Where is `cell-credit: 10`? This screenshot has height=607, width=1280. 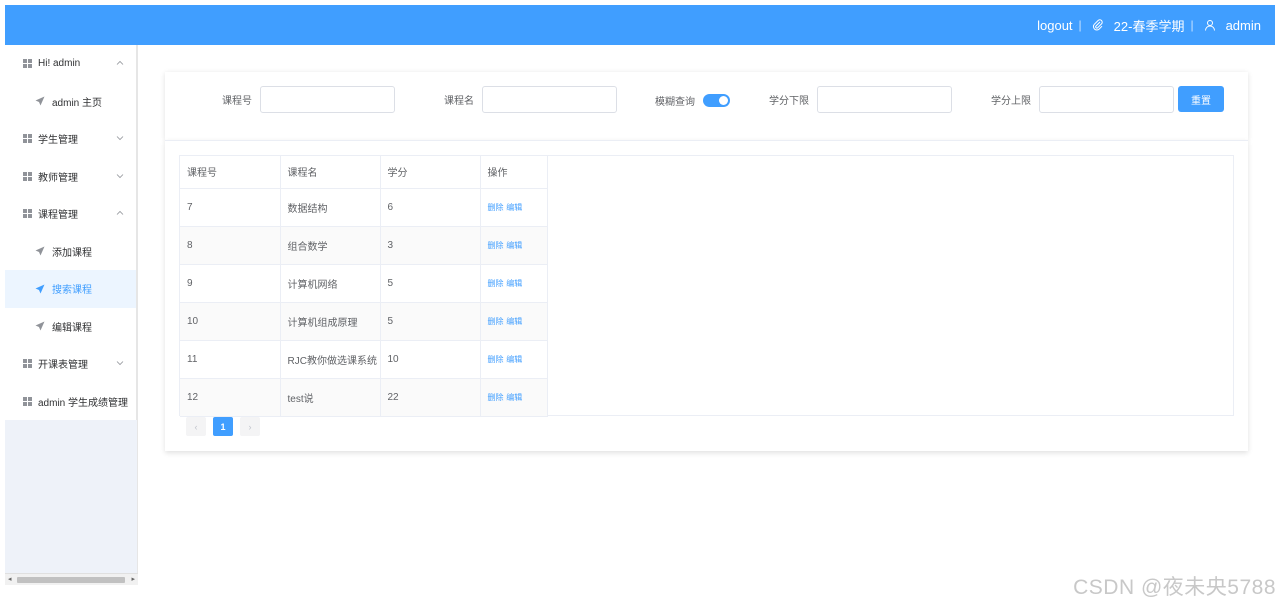 cell-credit: 10 is located at coordinates (430, 359).